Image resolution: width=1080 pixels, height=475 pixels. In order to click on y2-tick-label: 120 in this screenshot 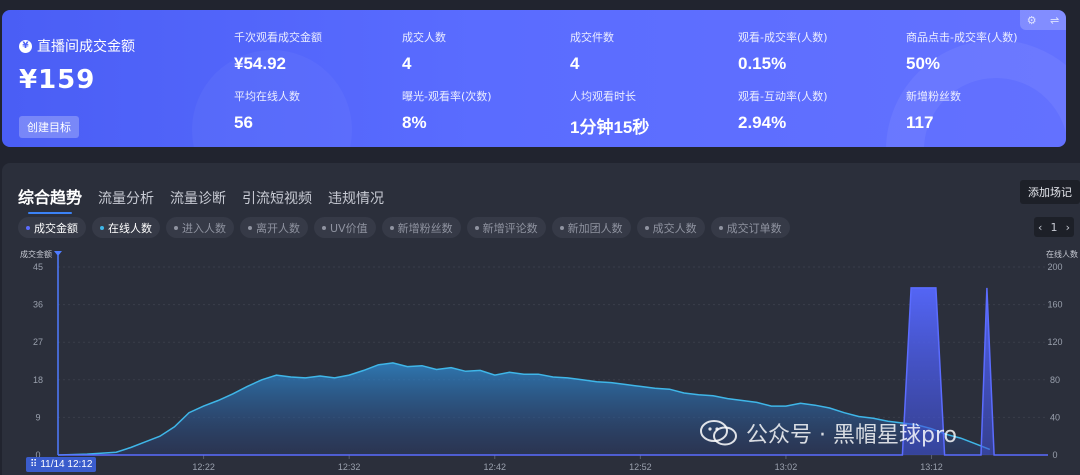, I will do `click(1054, 342)`.